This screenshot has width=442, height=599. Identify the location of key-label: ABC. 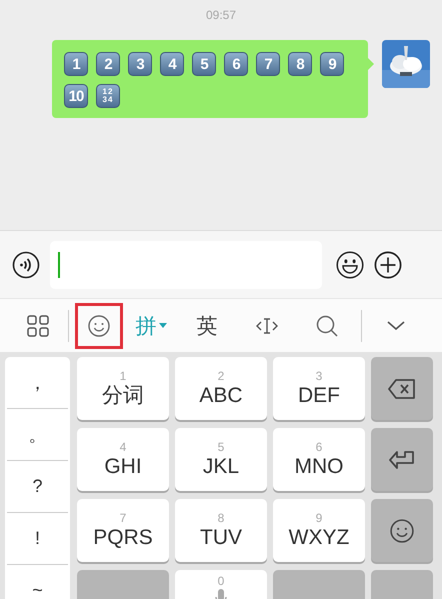
(221, 395).